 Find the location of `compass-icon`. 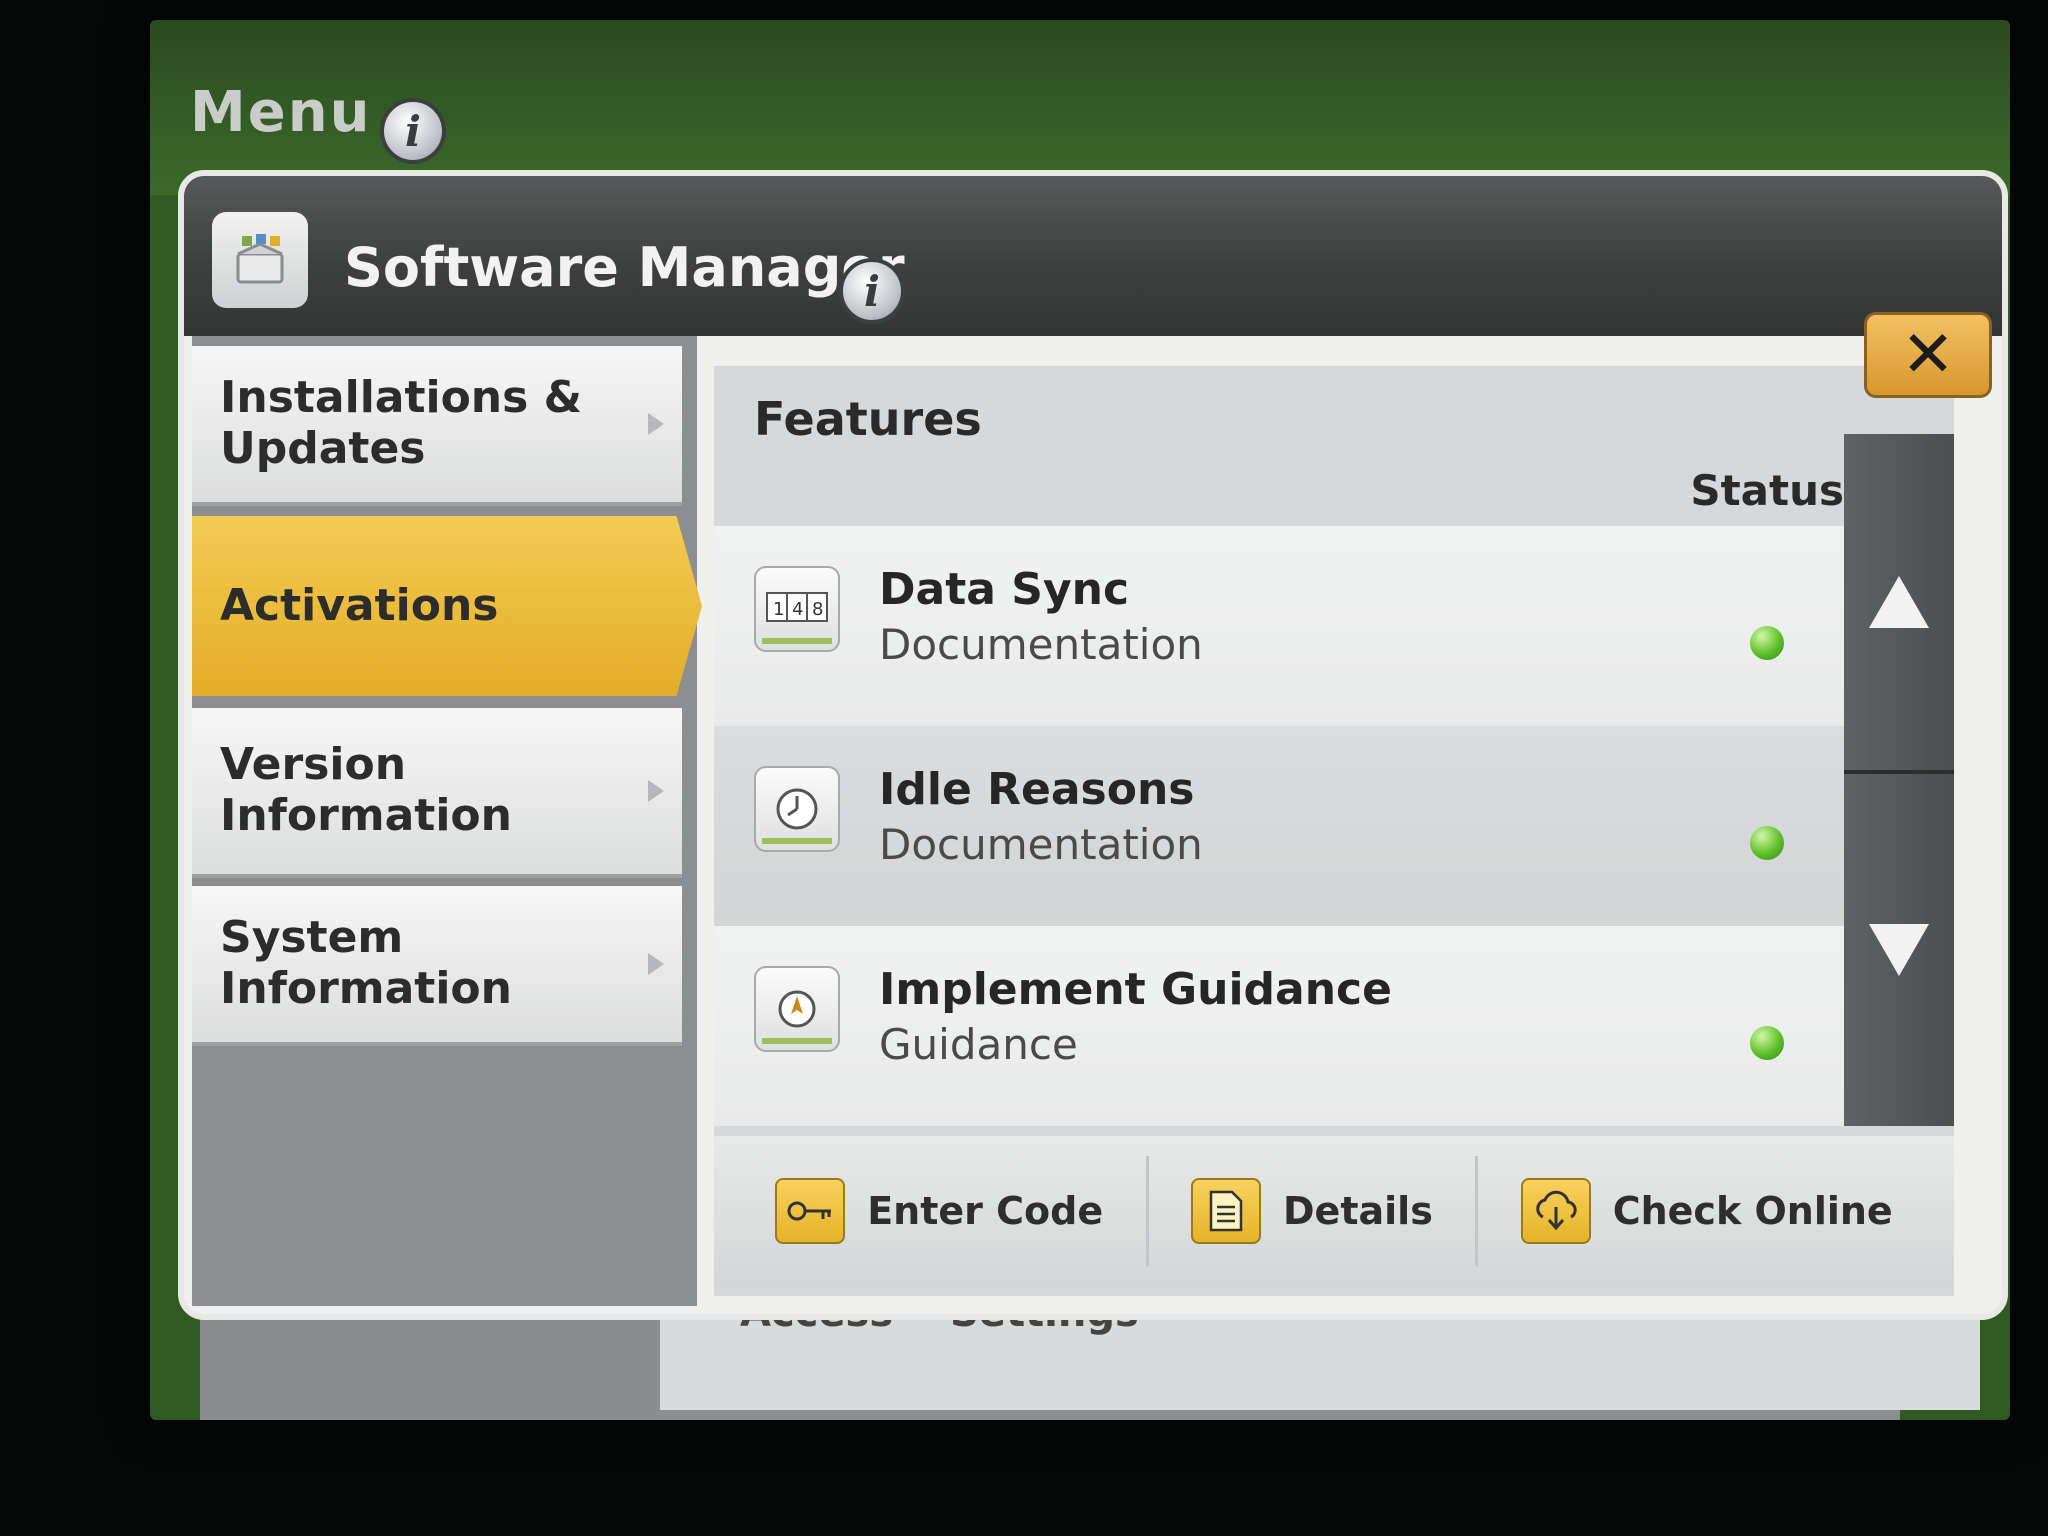

compass-icon is located at coordinates (797, 1009).